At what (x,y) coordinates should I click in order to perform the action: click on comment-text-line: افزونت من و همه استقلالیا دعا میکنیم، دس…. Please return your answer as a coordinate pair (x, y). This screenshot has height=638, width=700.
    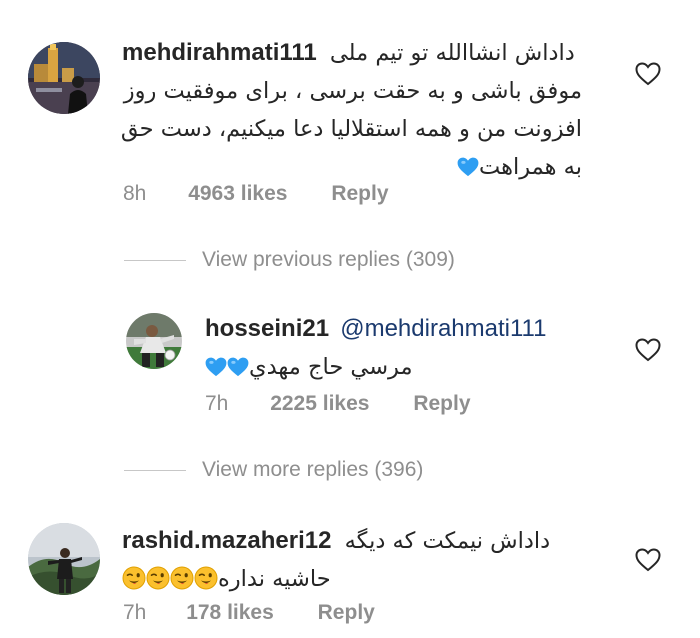
    Looking at the image, I should click on (351, 129).